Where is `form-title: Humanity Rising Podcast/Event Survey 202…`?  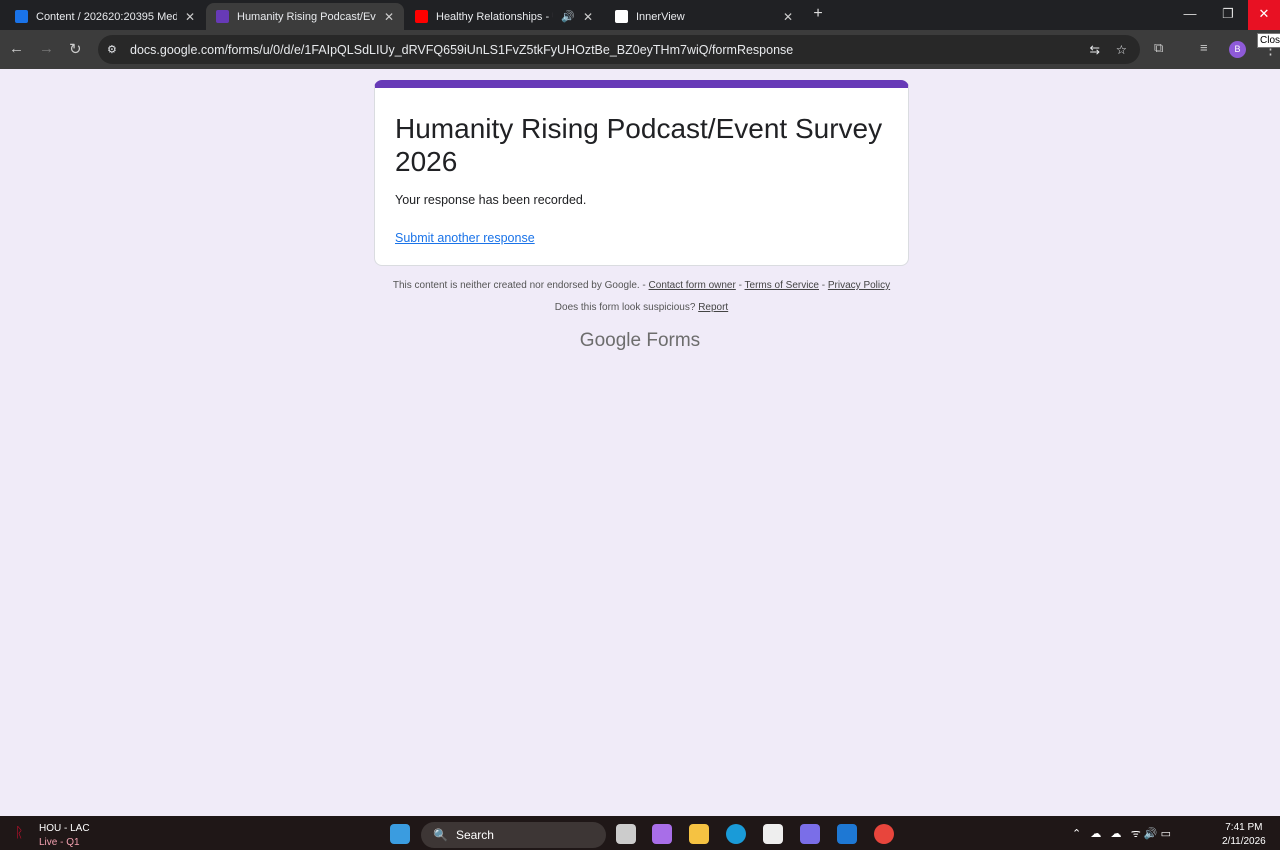 form-title: Humanity Rising Podcast/Event Survey 202… is located at coordinates (639, 145).